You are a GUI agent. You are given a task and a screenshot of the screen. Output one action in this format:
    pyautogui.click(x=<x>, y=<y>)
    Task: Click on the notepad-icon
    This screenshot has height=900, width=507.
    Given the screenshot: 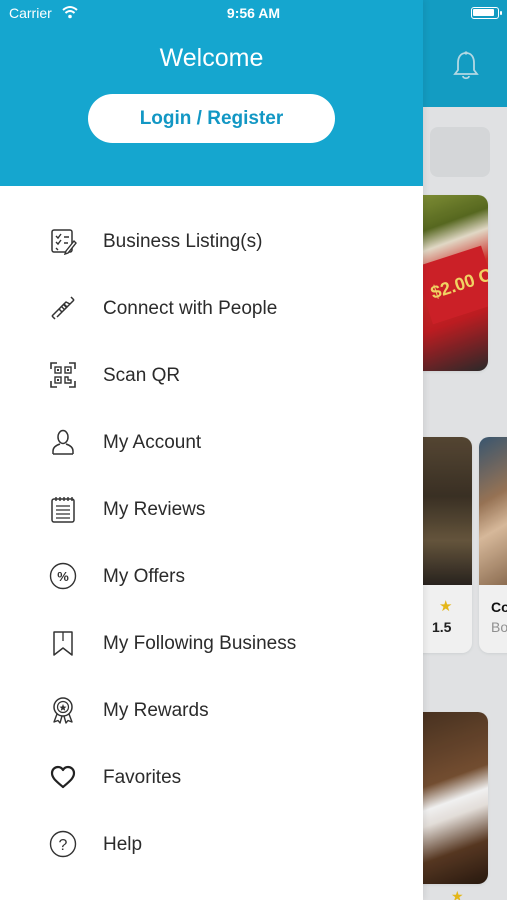 What is the action you would take?
    pyautogui.click(x=63, y=509)
    